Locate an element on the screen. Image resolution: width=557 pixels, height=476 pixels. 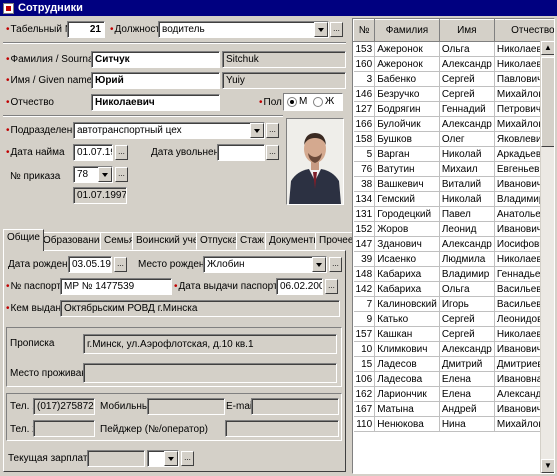
position-dropdown-arrow-icon is located at coordinates (321, 29).